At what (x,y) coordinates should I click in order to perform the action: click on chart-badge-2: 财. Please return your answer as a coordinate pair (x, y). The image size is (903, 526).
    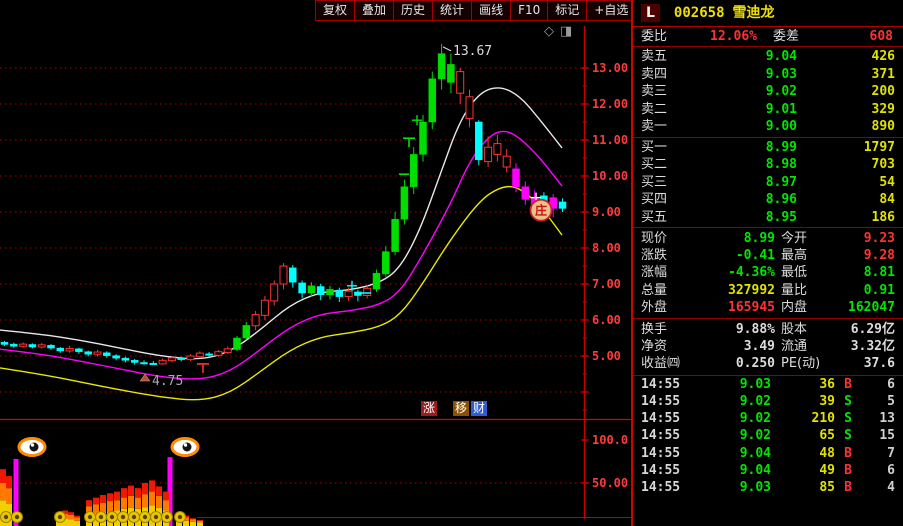
    Looking at the image, I should click on (479, 408).